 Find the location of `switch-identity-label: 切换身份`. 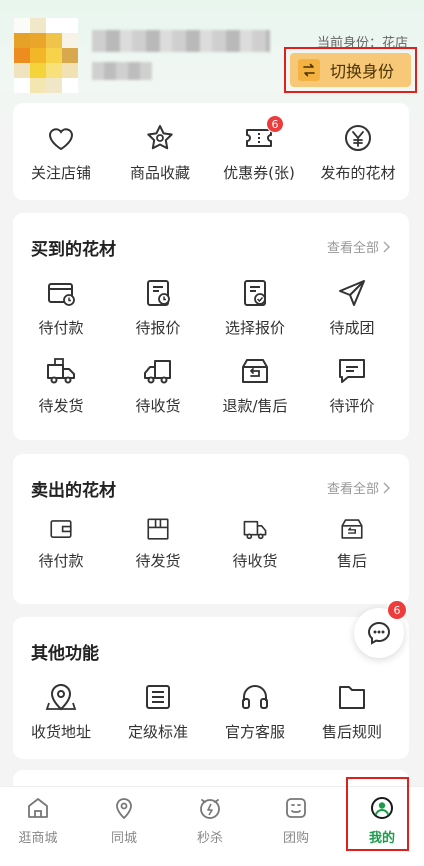

switch-identity-label: 切换身份 is located at coordinates (362, 71).